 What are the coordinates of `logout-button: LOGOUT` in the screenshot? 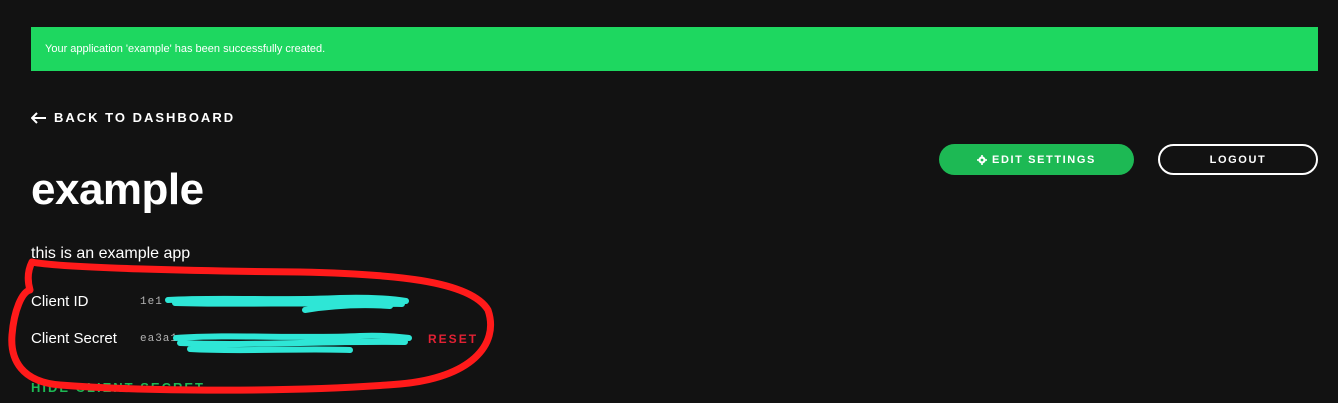 It's located at (1238, 159).